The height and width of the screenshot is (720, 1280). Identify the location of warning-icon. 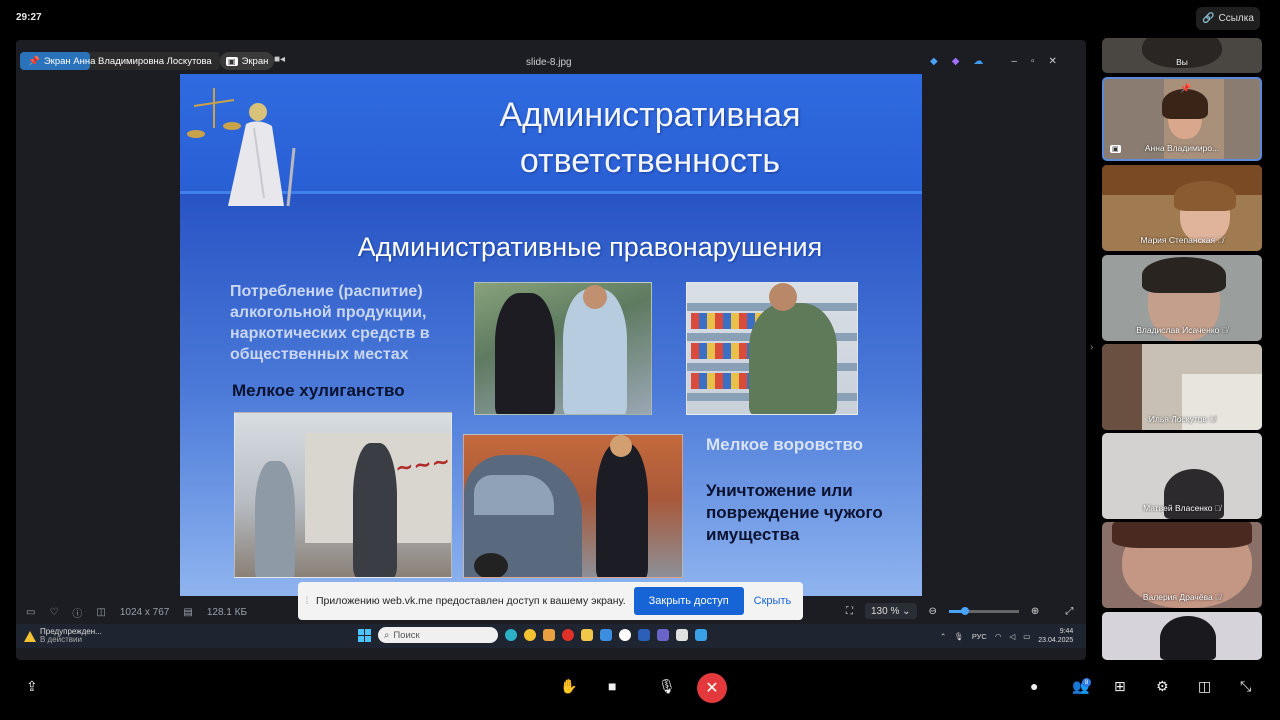
(30, 636).